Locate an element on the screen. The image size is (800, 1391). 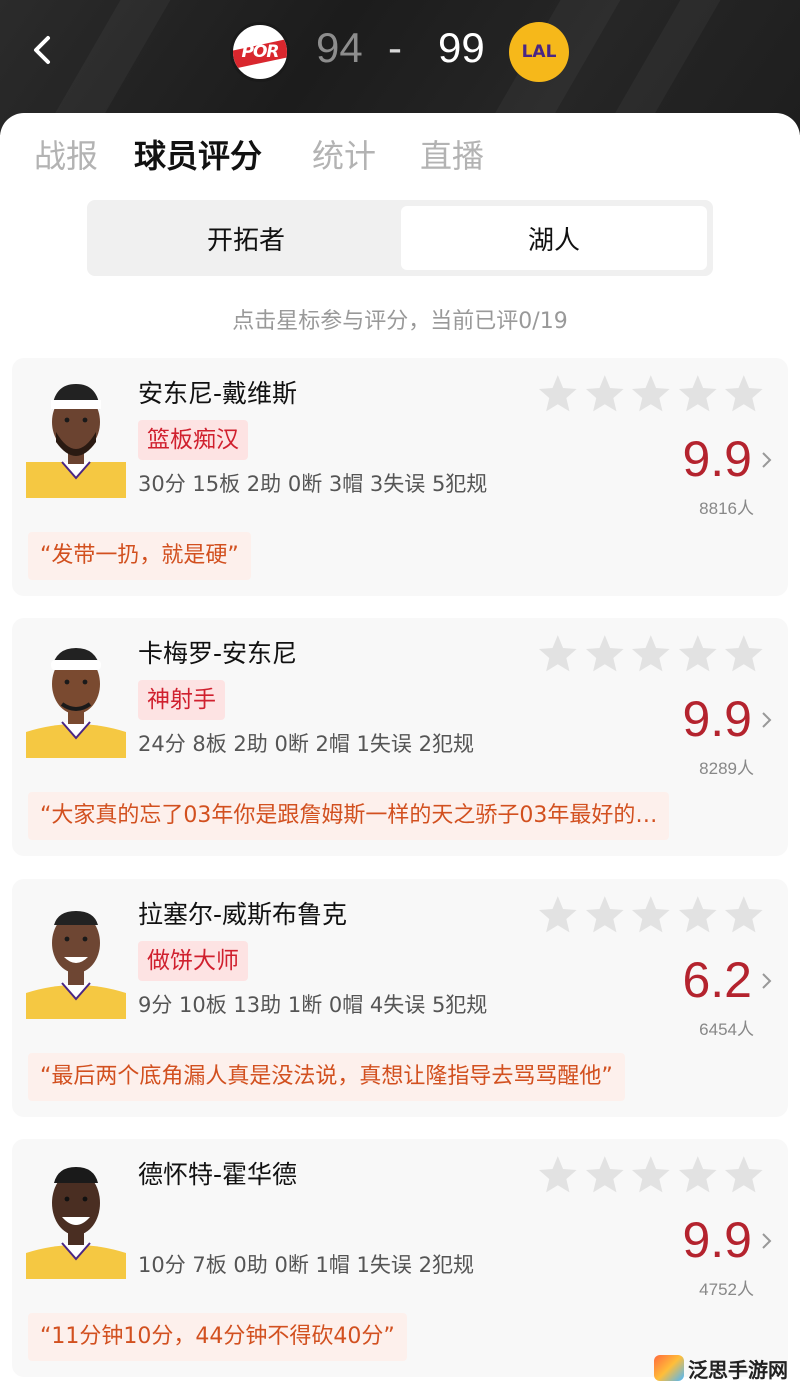
player-rating: 6.2 is located at coordinates (717, 980).